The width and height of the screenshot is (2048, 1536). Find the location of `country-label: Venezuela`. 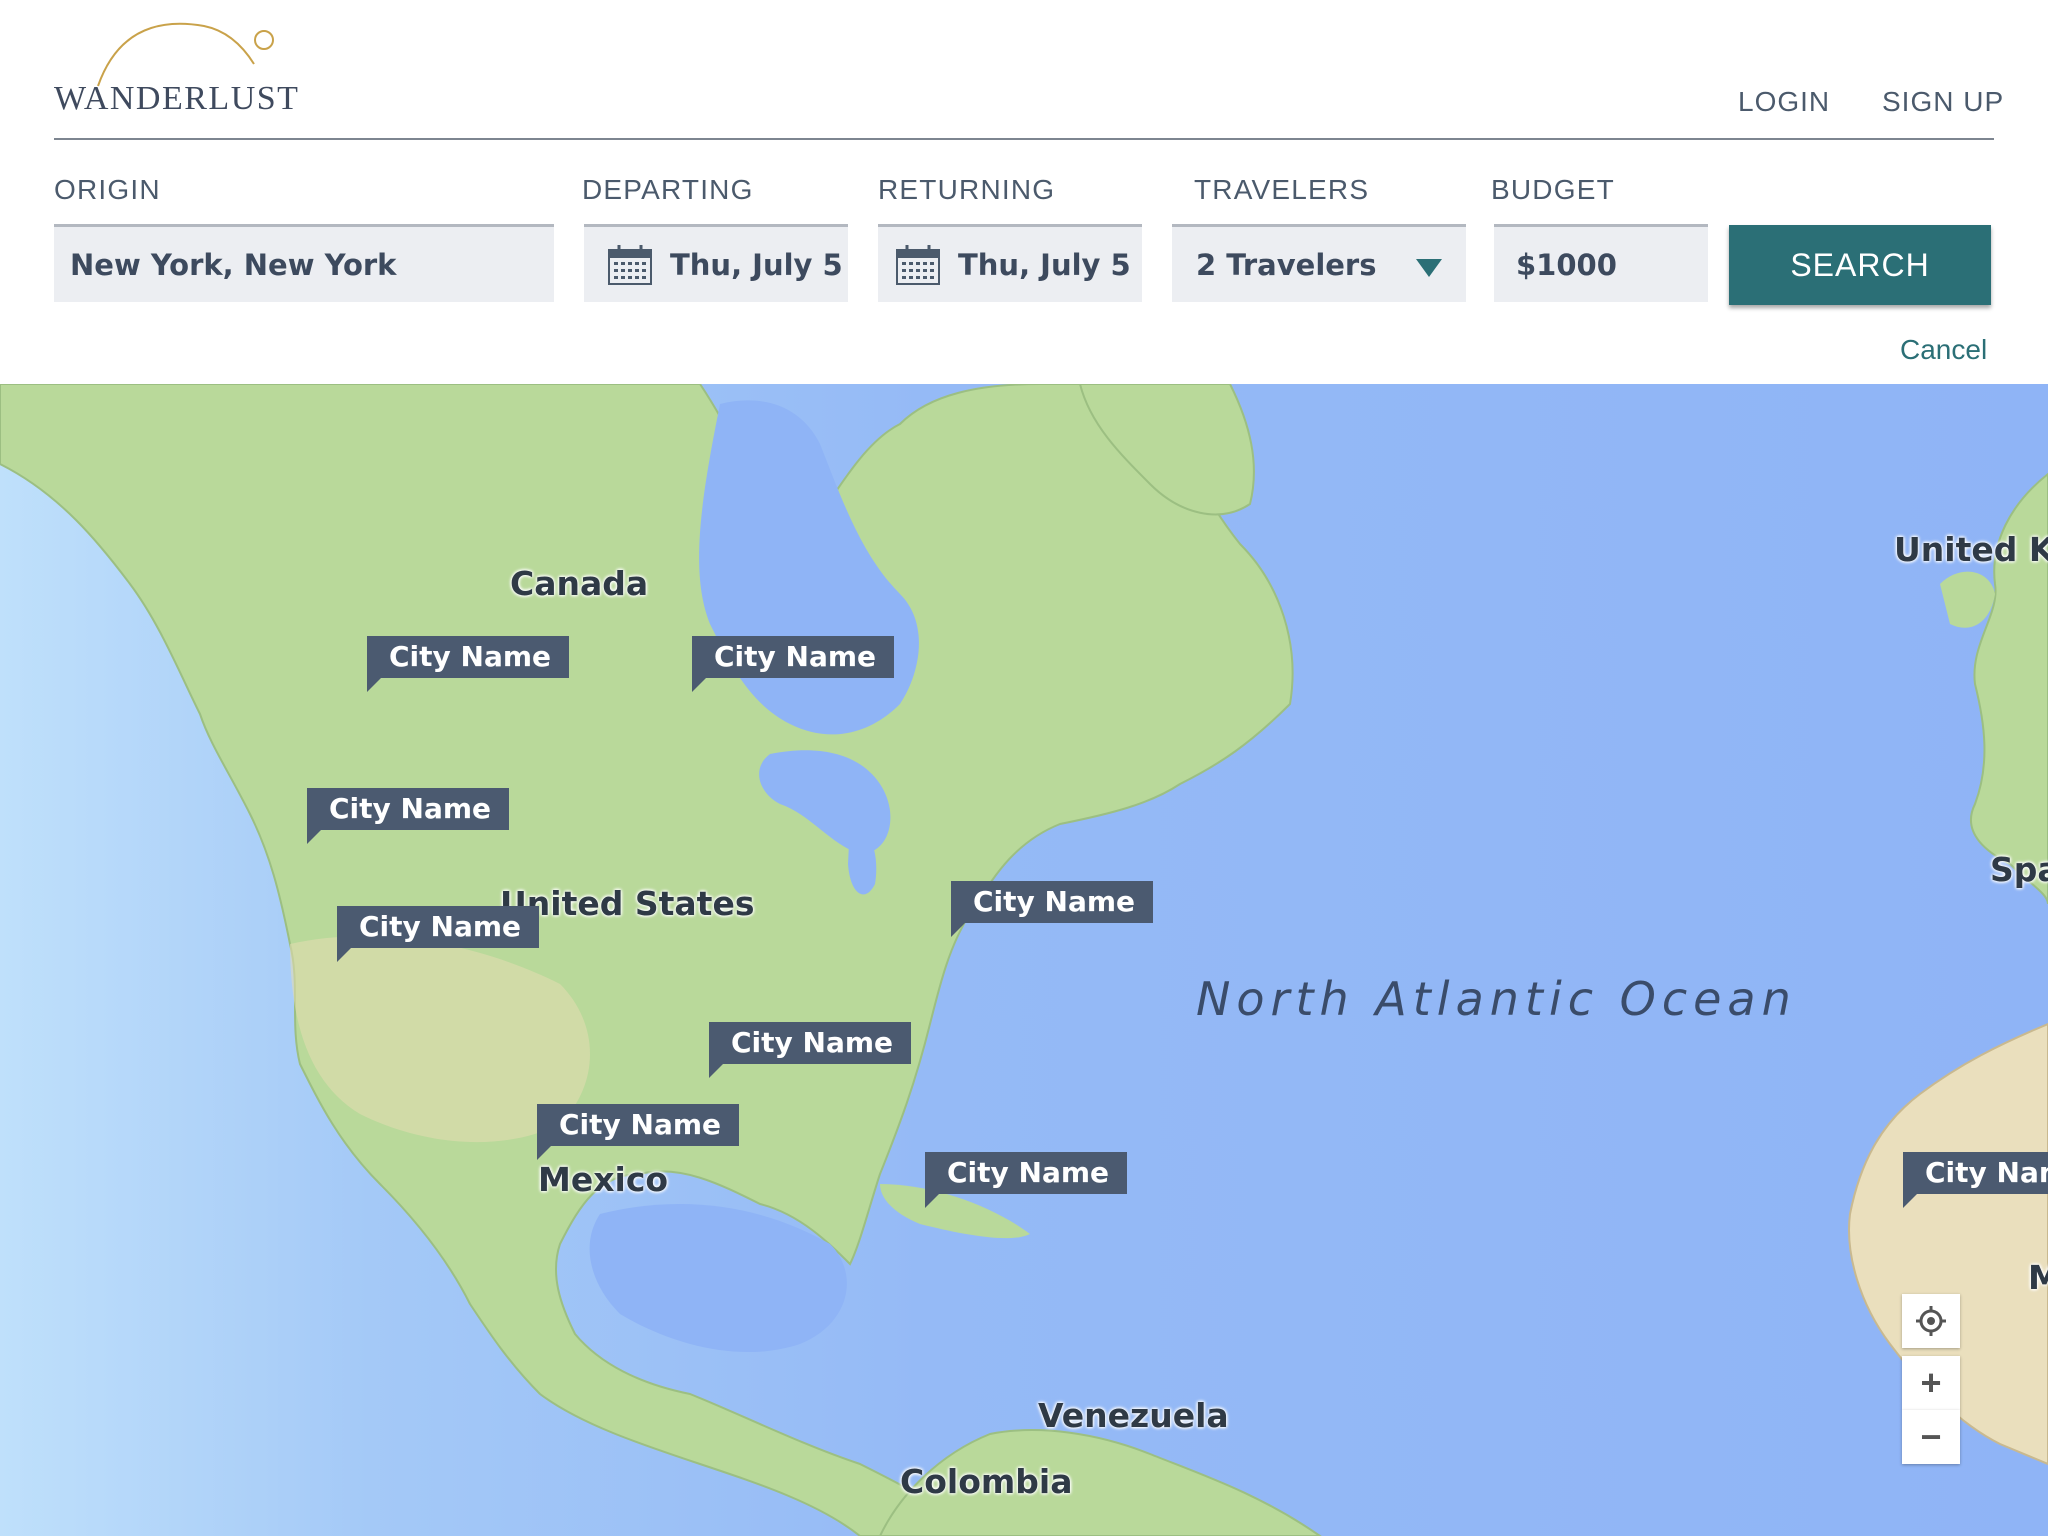

country-label: Venezuela is located at coordinates (1133, 1415).